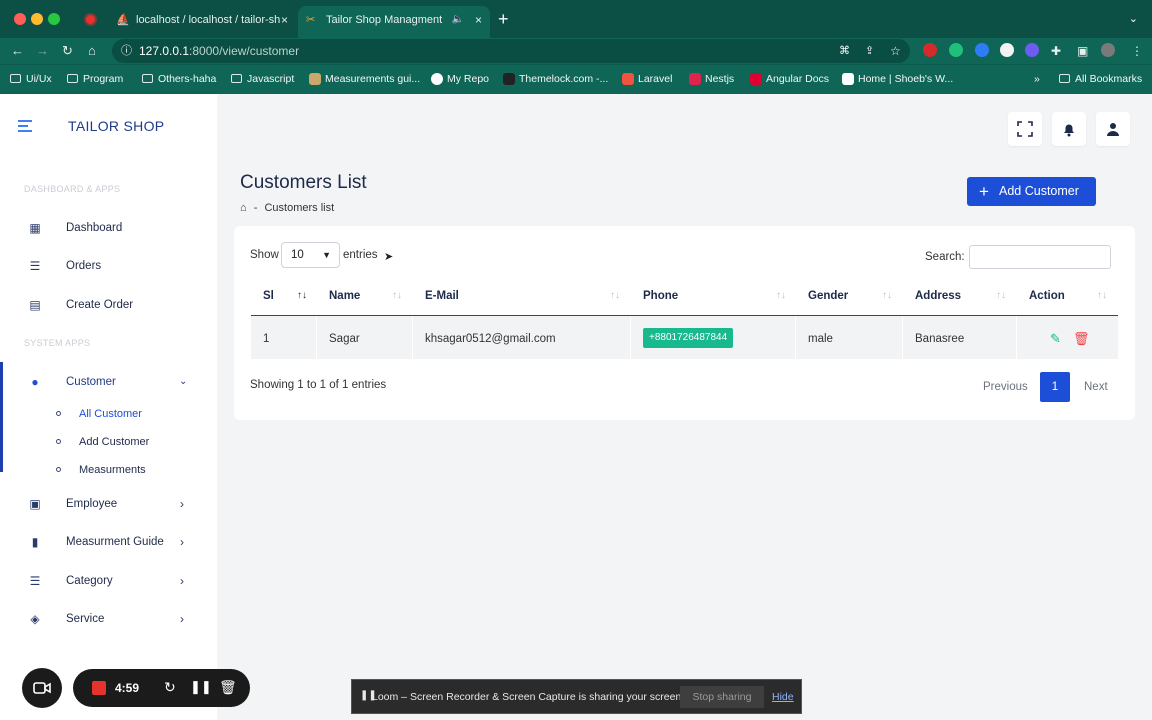  Describe the element at coordinates (1113, 129) in the screenshot. I see `profile-button` at that location.